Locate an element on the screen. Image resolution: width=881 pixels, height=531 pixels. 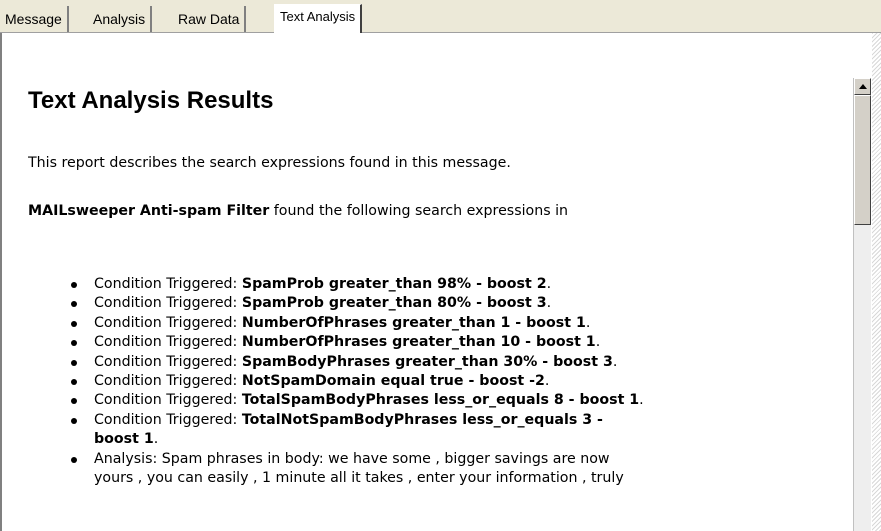
scroll-up-button is located at coordinates (862, 86).